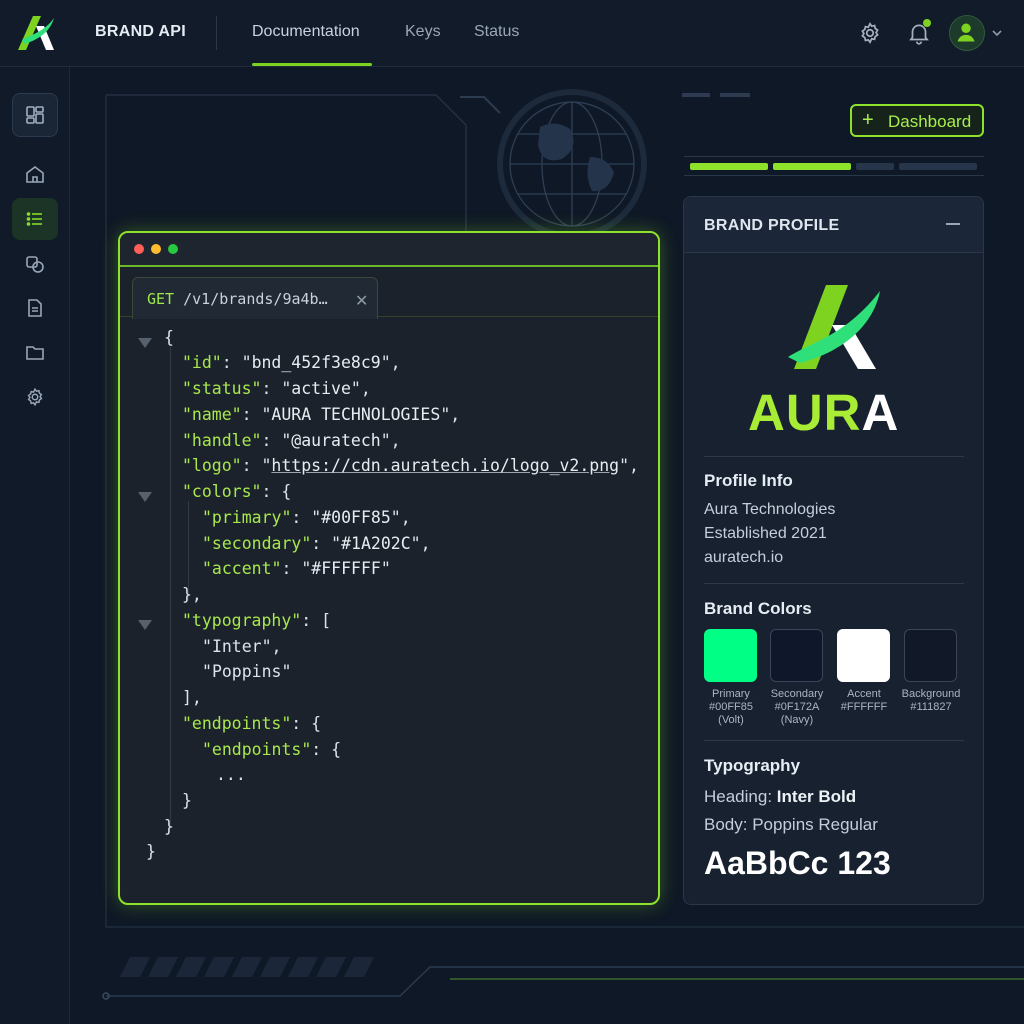 The image size is (1024, 1024). What do you see at coordinates (815, 824) in the screenshot?
I see `body-font-value: Poppins Regular` at bounding box center [815, 824].